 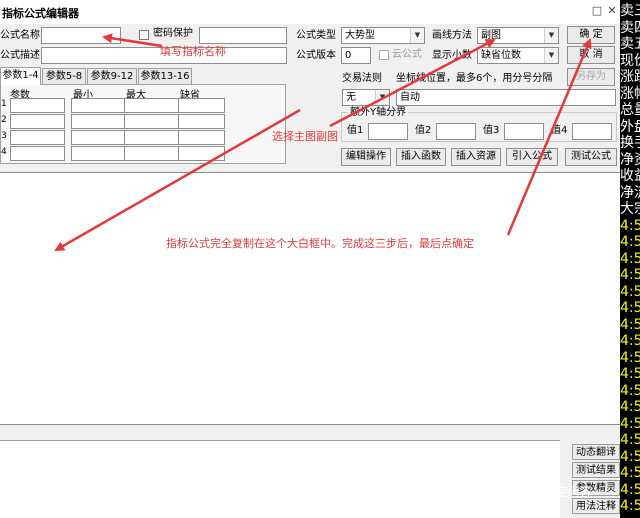 What do you see at coordinates (132, 40) in the screenshot?
I see `arrow-to-name` at bounding box center [132, 40].